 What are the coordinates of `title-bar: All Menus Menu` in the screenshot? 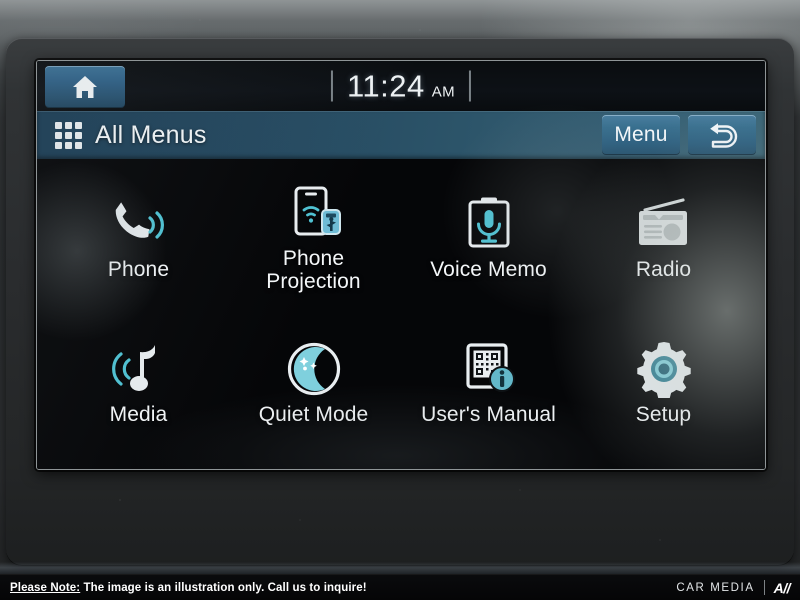 It's located at (401, 135).